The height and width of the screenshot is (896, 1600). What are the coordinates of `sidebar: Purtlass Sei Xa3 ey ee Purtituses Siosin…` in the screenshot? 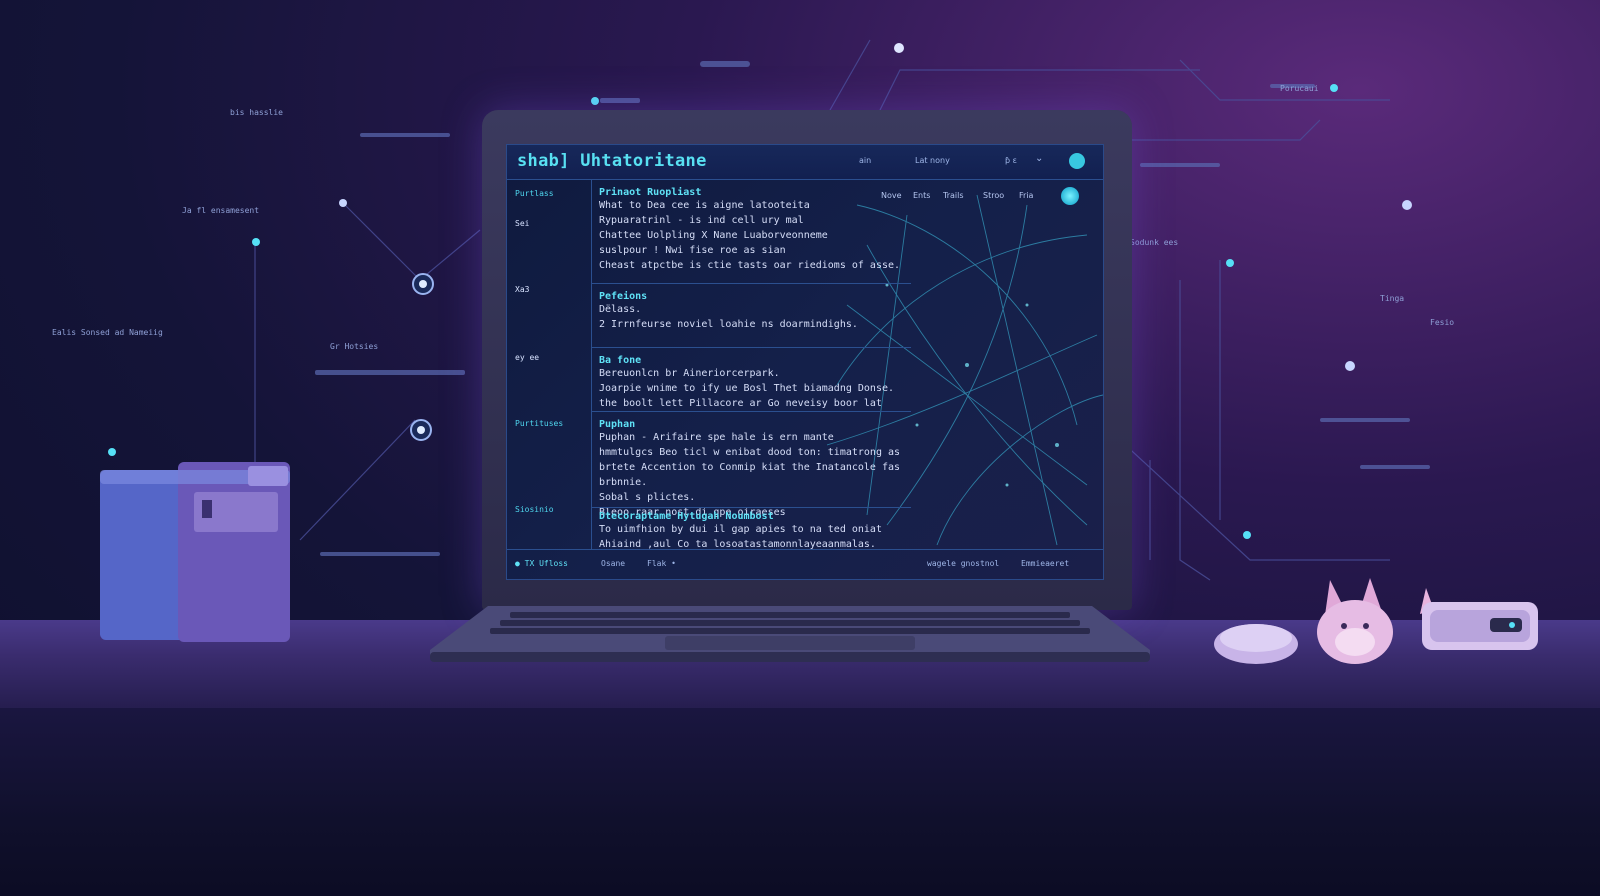 It's located at (549, 364).